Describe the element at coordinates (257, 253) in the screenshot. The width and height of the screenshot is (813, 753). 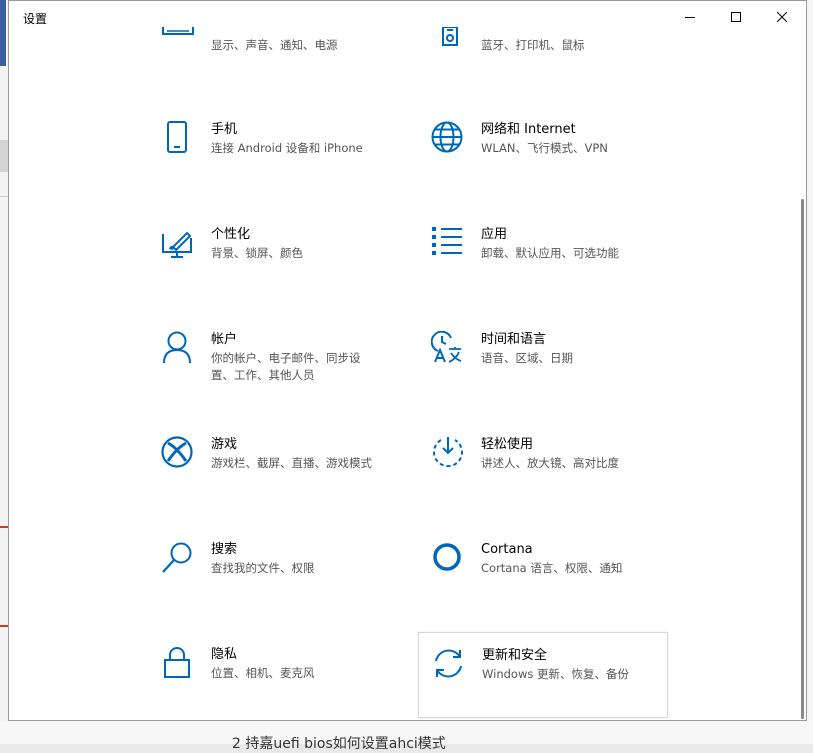
I see `tile-description: 背景、锁屏、颜色` at that location.